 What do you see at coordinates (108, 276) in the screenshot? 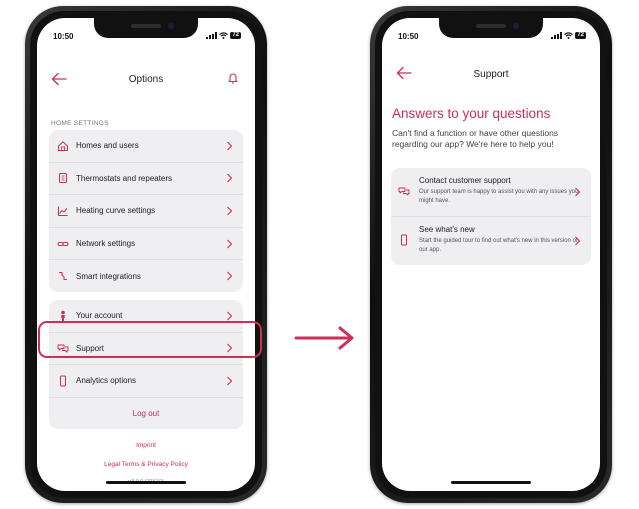
I see `menu-item-label: Smart integrations` at bounding box center [108, 276].